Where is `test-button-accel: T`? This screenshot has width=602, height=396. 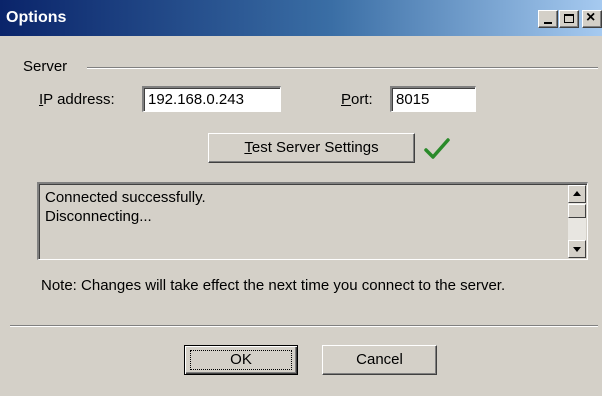
test-button-accel: T is located at coordinates (248, 147).